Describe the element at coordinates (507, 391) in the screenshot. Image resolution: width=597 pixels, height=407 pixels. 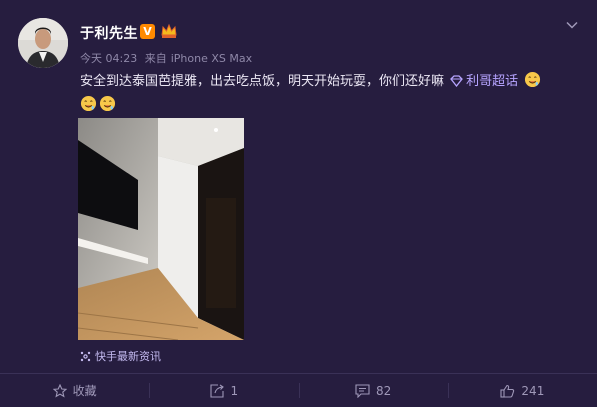
I see `thumbs-up-icon` at that location.